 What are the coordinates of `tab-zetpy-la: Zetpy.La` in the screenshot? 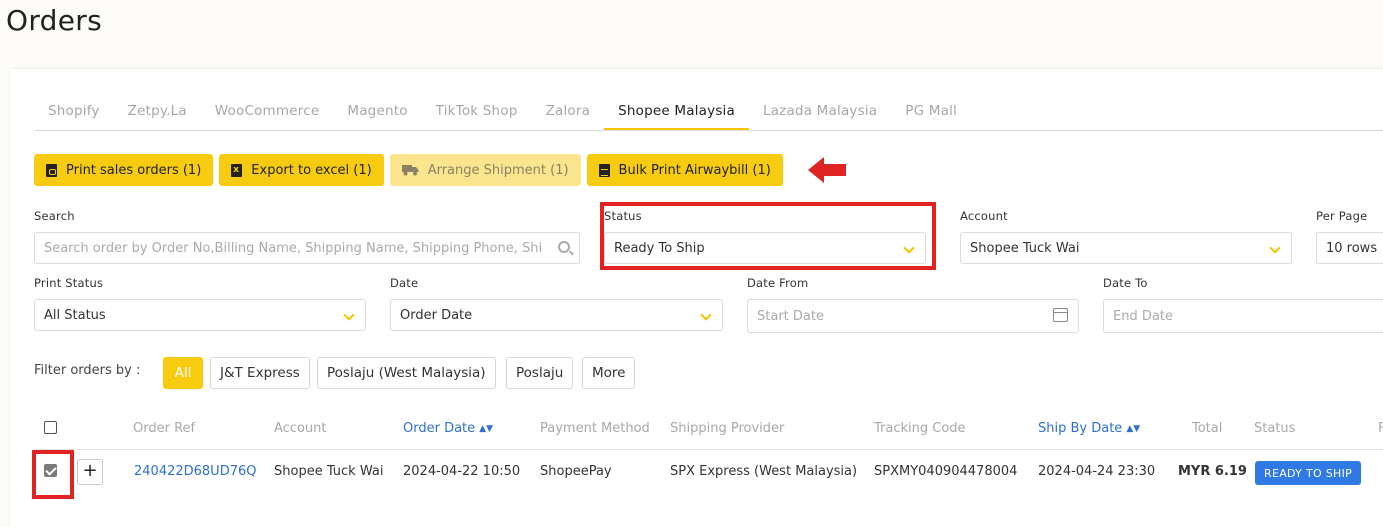 It's located at (157, 114).